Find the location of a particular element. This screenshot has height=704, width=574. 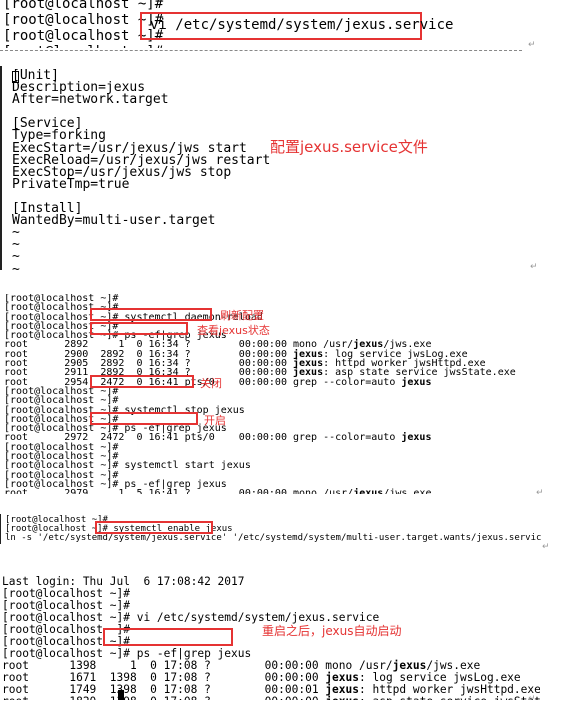

reload-annotation: 刷新配置 is located at coordinates (242, 315).